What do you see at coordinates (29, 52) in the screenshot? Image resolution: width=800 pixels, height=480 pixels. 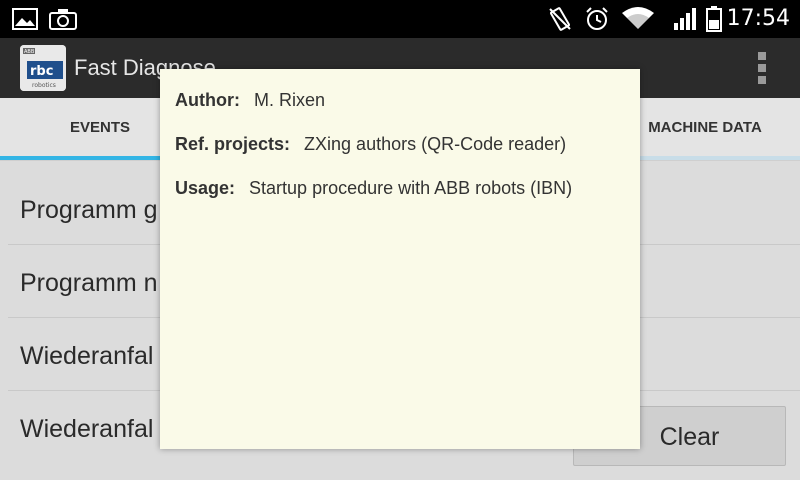 I see `svg-text: ABB` at bounding box center [29, 52].